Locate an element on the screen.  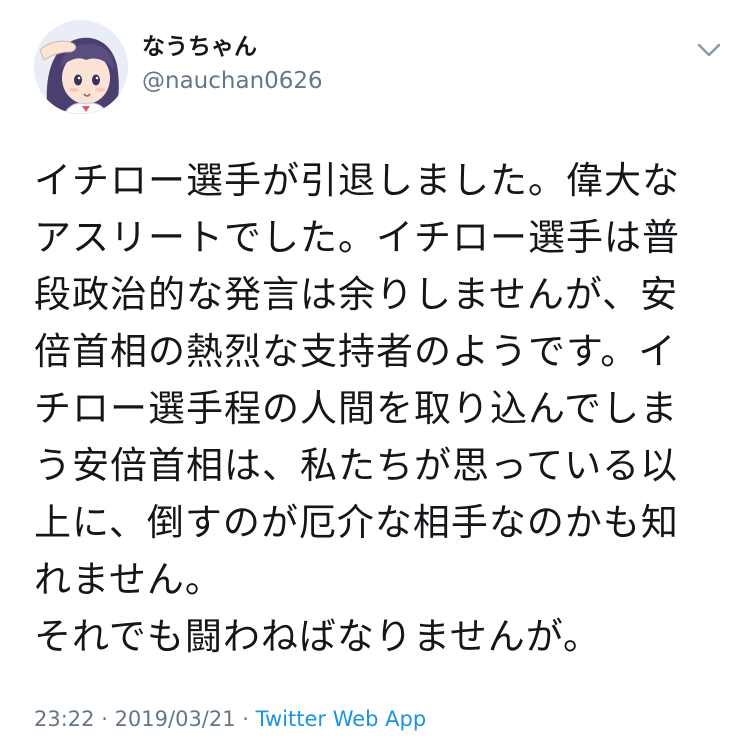
chevron-down-icon is located at coordinates (709, 50).